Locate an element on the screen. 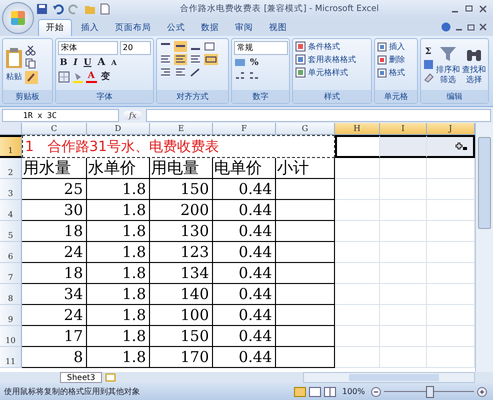 The width and height of the screenshot is (493, 400). new-sheet-icon is located at coordinates (111, 377).